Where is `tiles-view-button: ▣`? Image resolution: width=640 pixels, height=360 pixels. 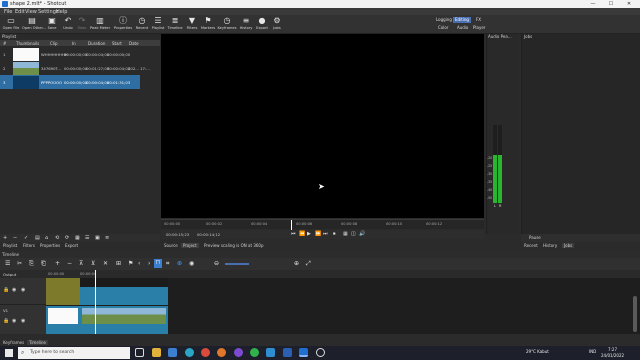
tiles-view-button: ▣ is located at coordinates (97, 238).